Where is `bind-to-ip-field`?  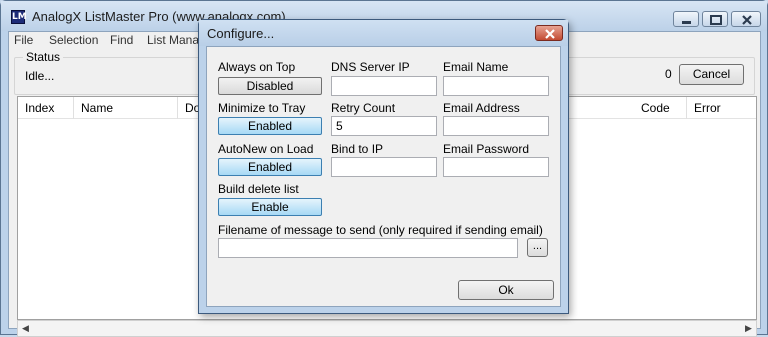 bind-to-ip-field is located at coordinates (384, 167).